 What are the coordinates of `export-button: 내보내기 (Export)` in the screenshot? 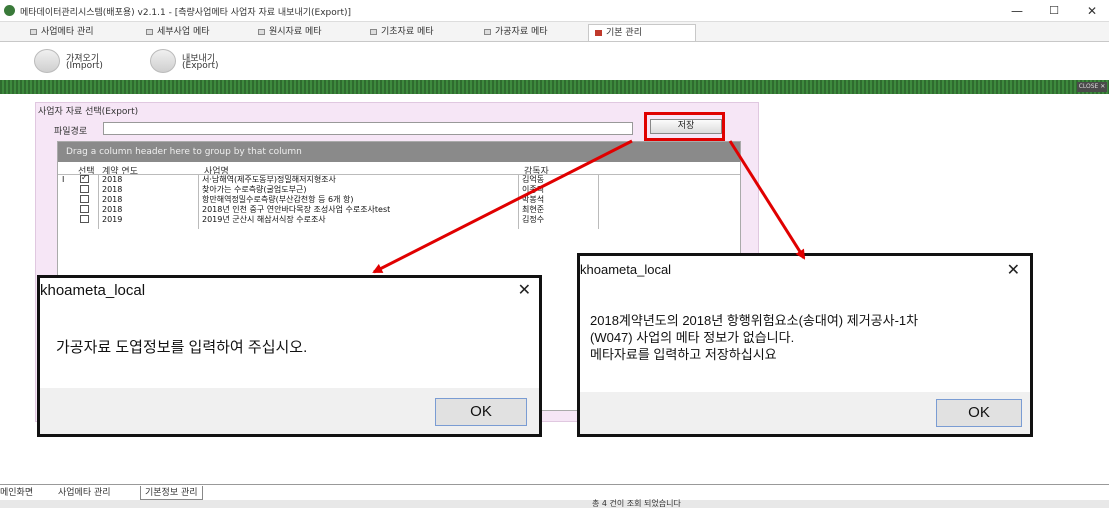 It's located at (195, 62).